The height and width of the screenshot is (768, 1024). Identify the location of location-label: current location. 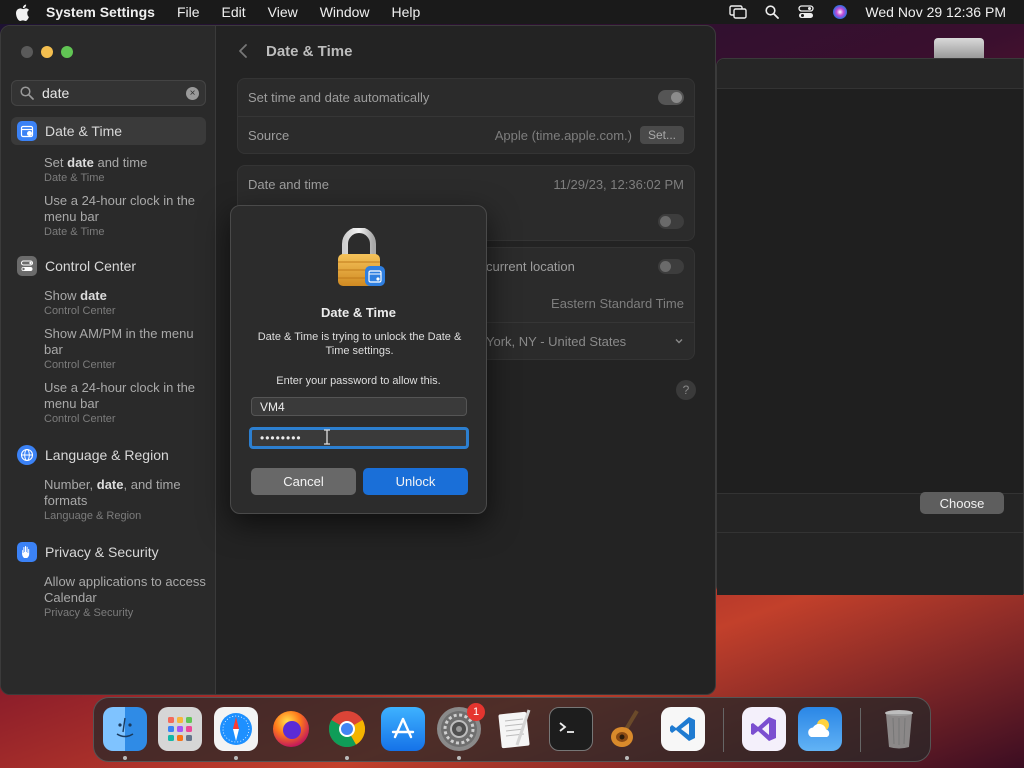
(530, 266).